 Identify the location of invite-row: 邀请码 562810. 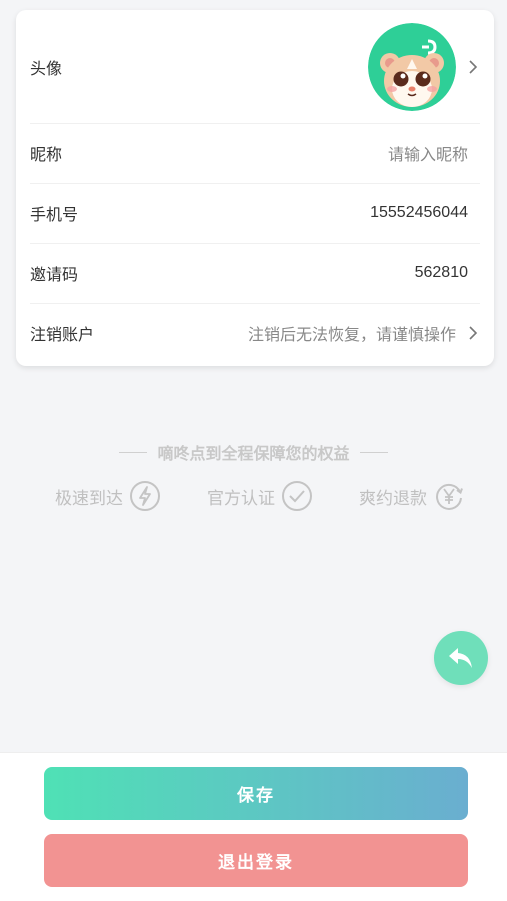
(255, 273).